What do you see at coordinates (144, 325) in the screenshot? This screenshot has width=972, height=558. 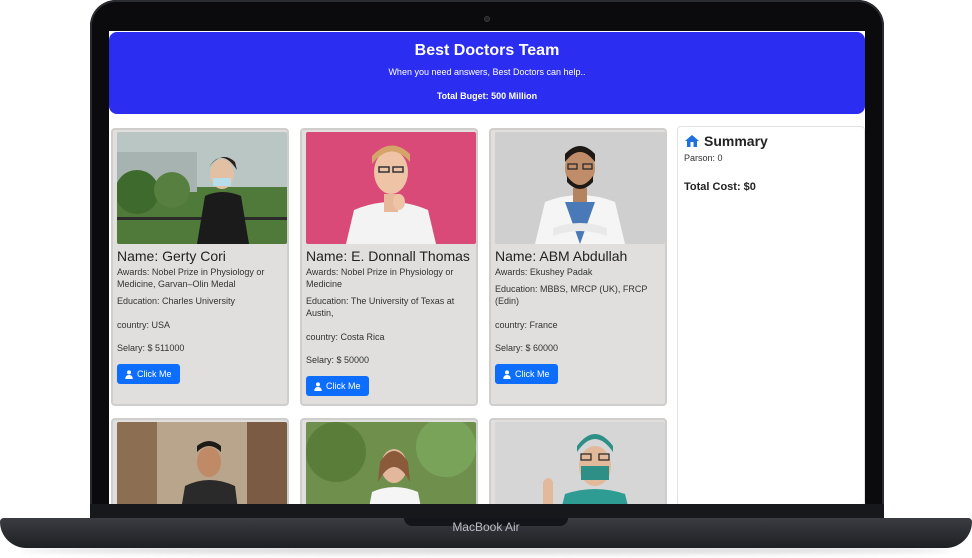 I see `doctor-country: country: USA` at bounding box center [144, 325].